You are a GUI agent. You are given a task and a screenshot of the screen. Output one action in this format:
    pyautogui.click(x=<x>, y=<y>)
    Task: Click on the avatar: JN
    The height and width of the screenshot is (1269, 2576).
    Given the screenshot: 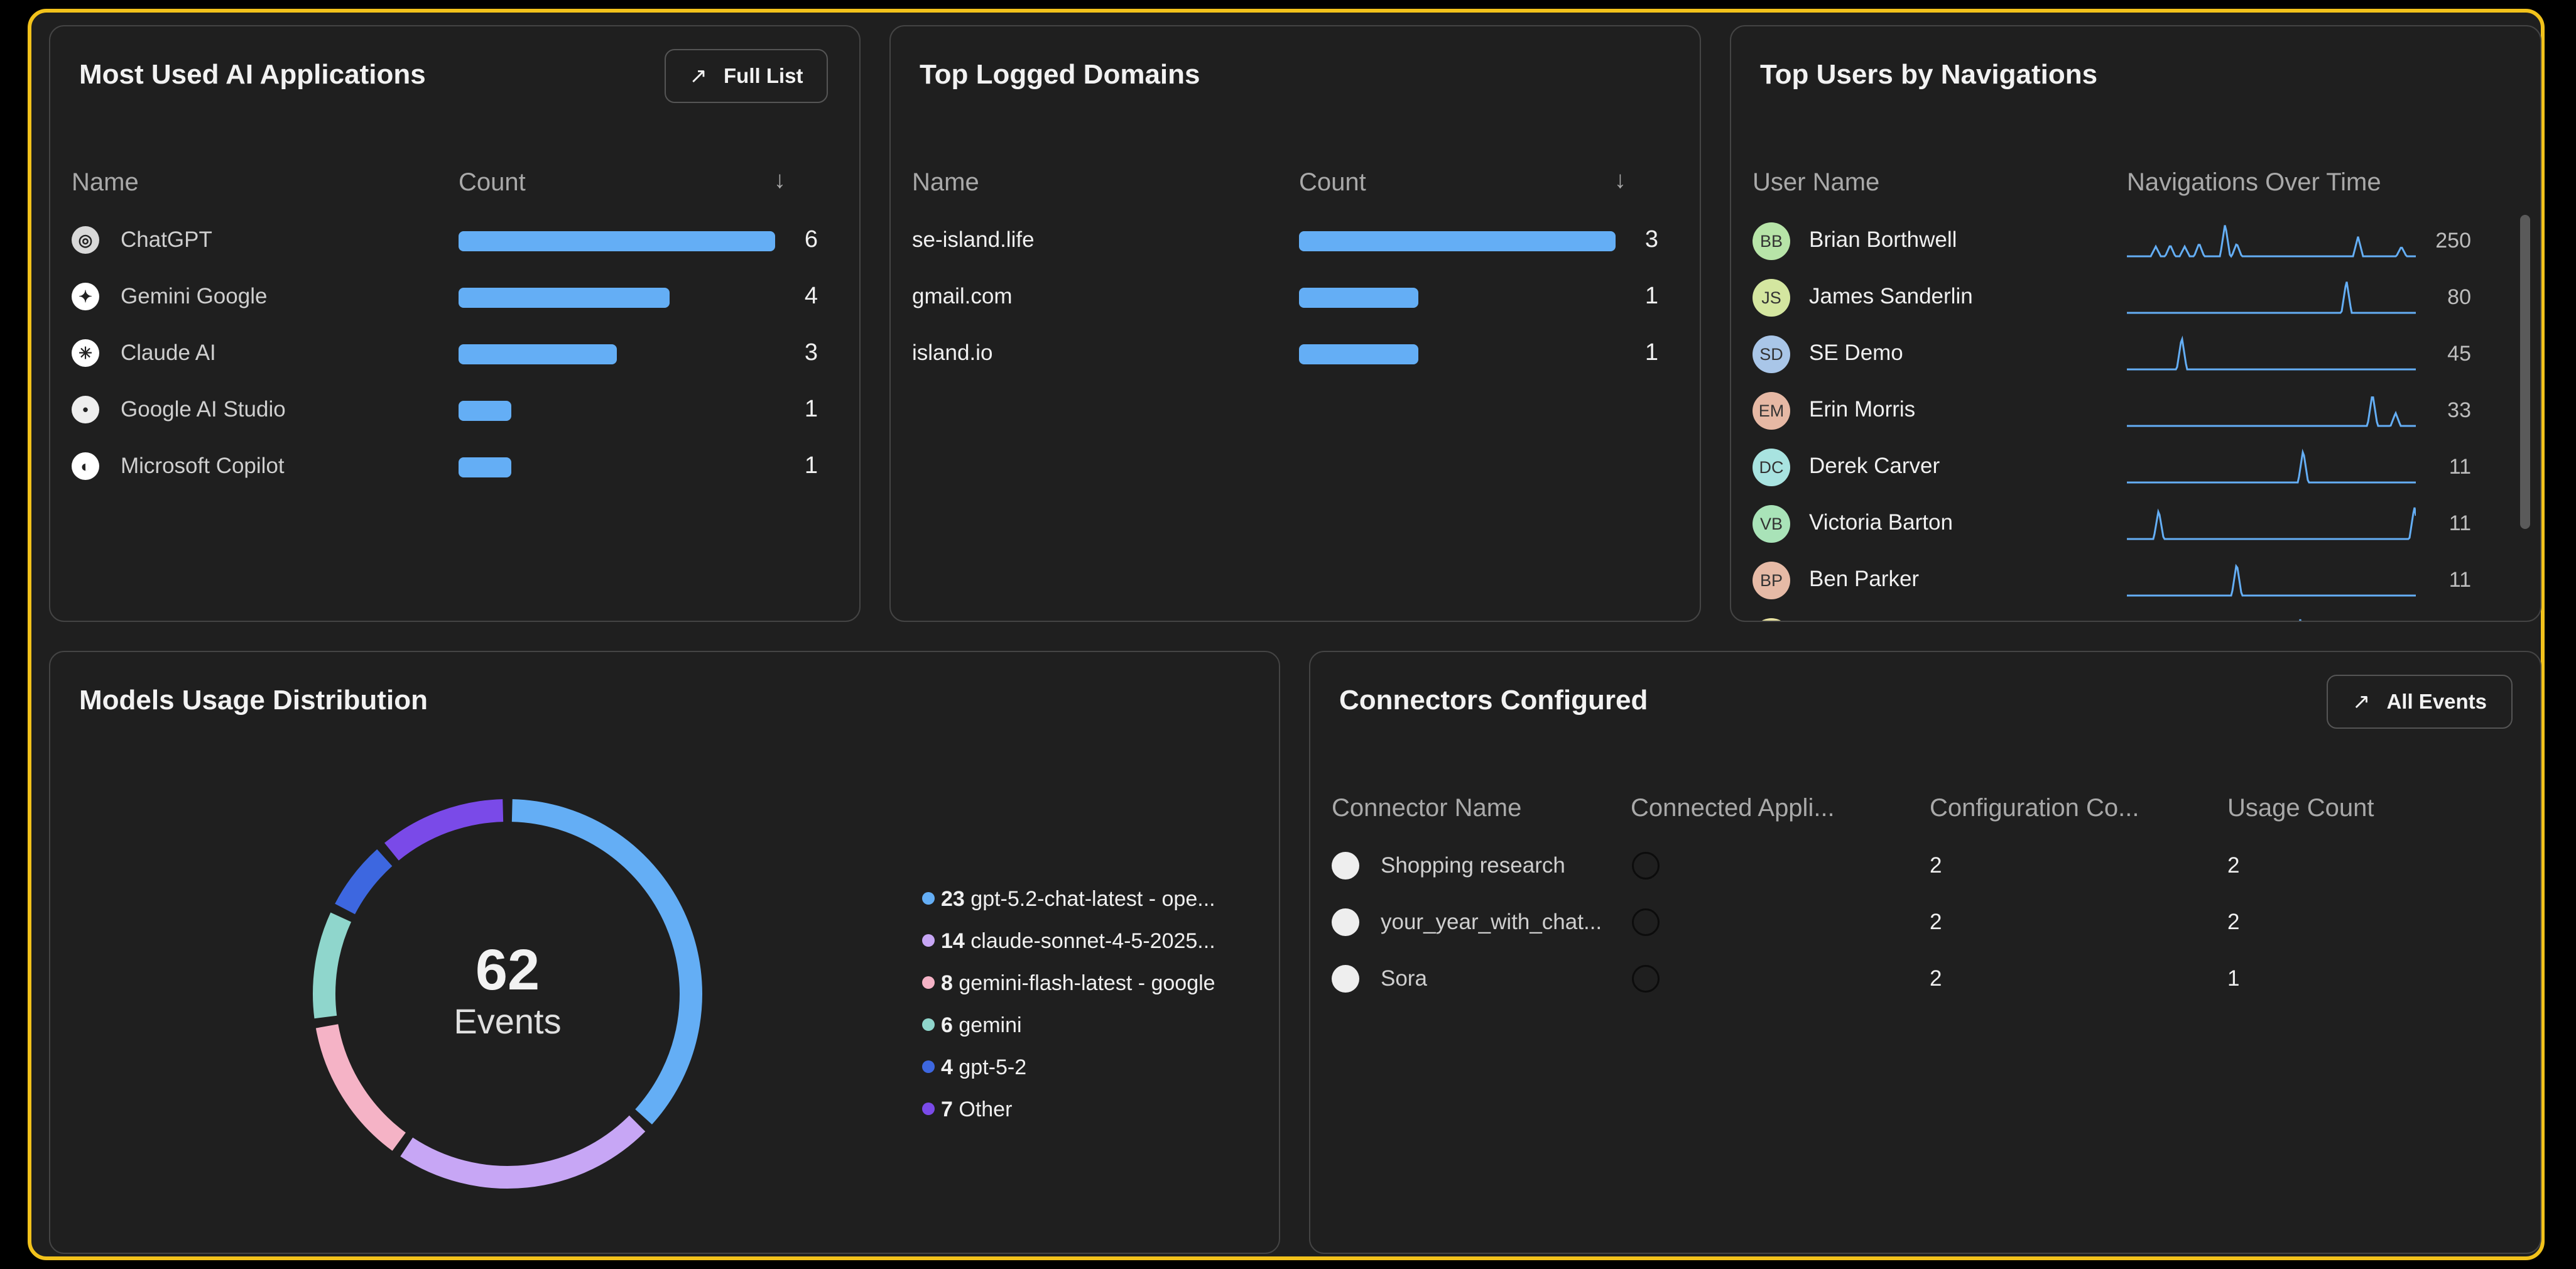 What is the action you would take?
    pyautogui.click(x=1772, y=620)
    